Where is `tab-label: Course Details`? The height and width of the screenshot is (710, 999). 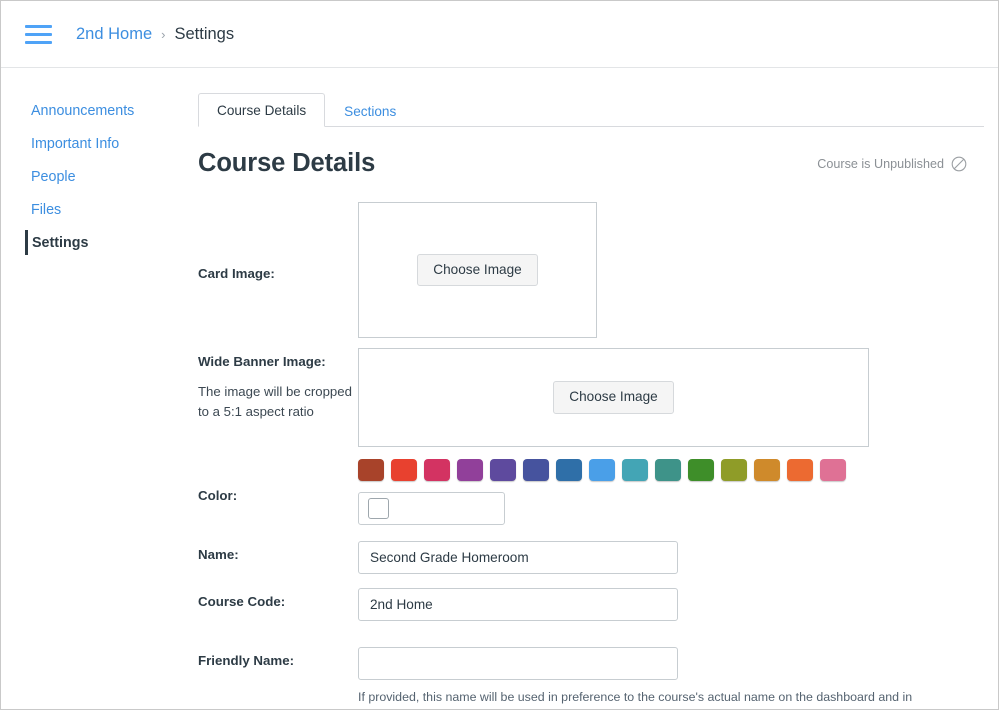 tab-label: Course Details is located at coordinates (262, 110).